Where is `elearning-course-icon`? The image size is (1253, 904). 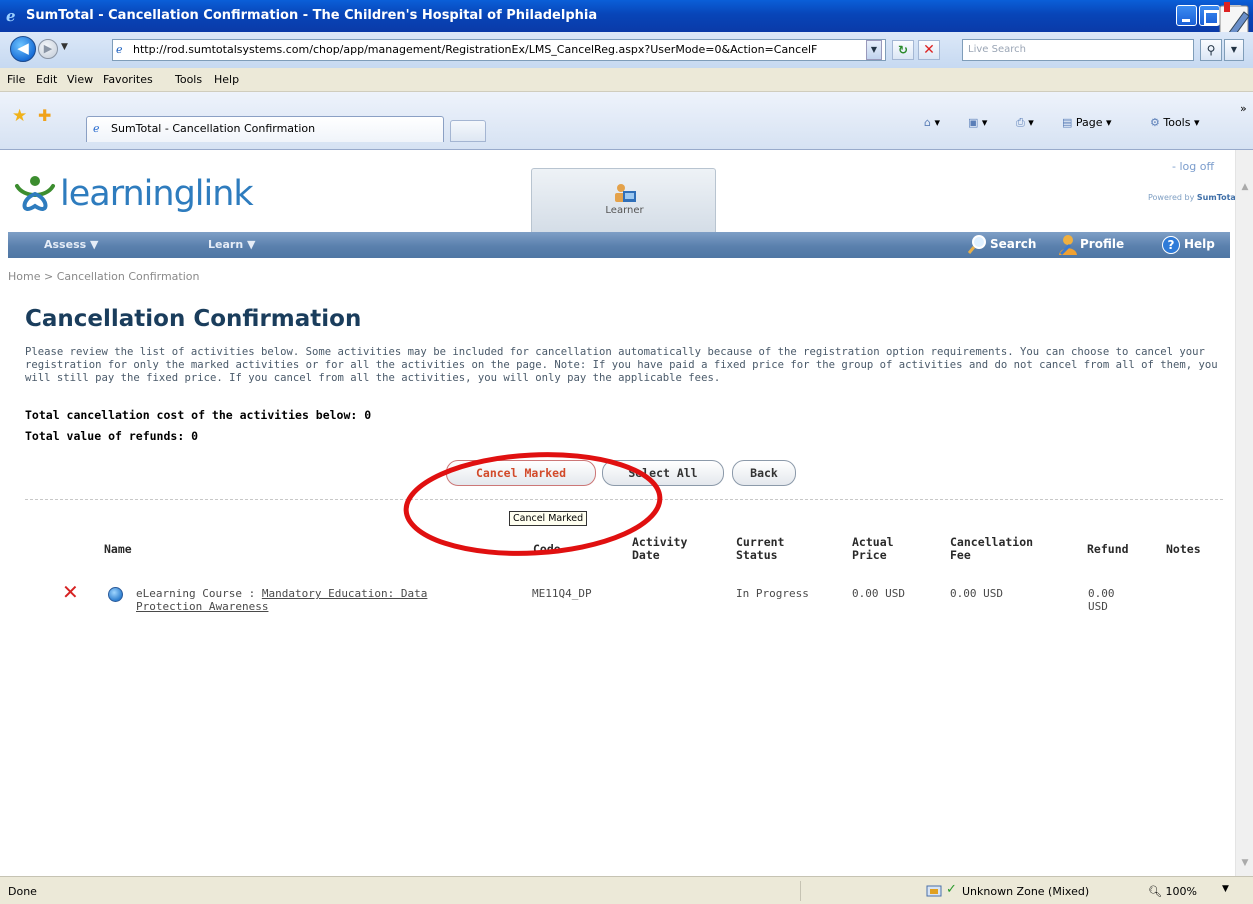
elearning-course-icon is located at coordinates (115, 594).